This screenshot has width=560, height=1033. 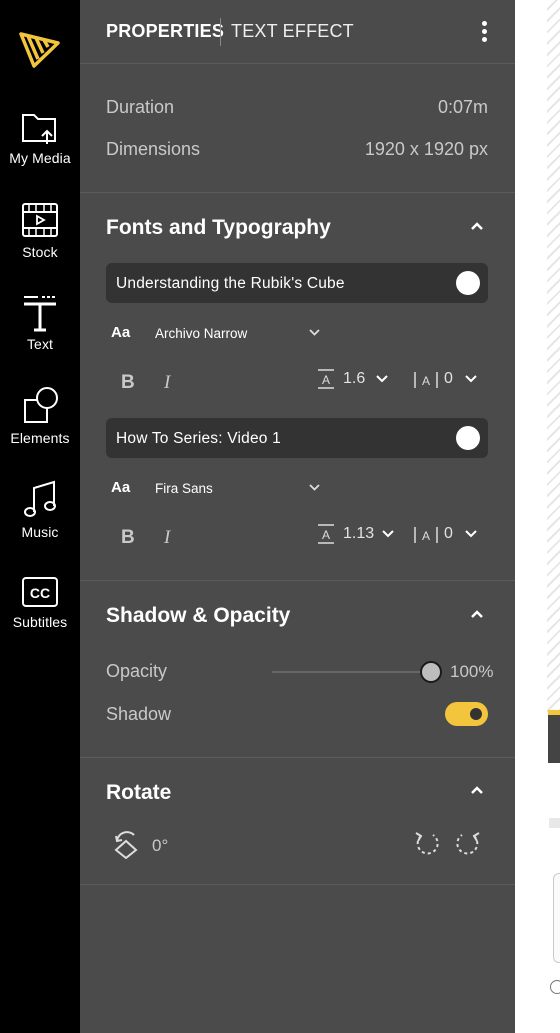 What do you see at coordinates (153, 149) in the screenshot?
I see `dimensions-label: Dimensions` at bounding box center [153, 149].